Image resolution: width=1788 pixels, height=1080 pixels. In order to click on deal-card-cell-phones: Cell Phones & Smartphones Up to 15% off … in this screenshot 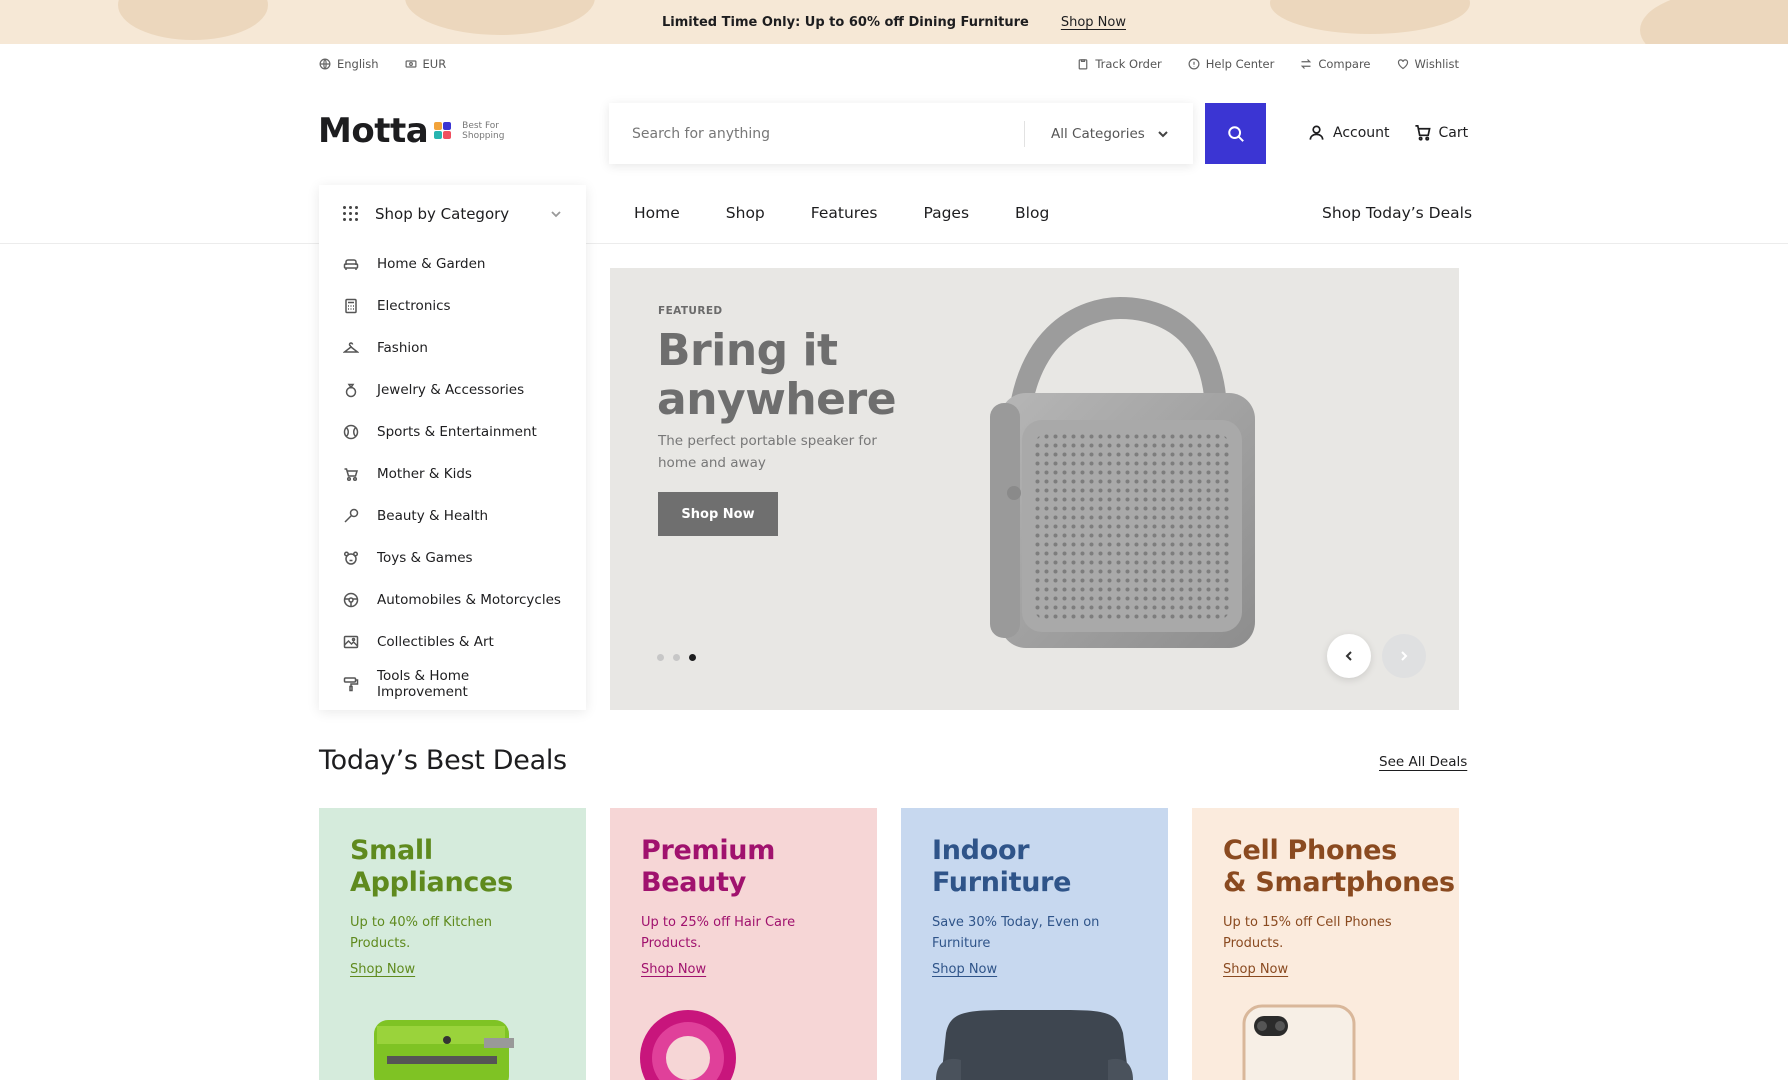, I will do `click(1325, 944)`.